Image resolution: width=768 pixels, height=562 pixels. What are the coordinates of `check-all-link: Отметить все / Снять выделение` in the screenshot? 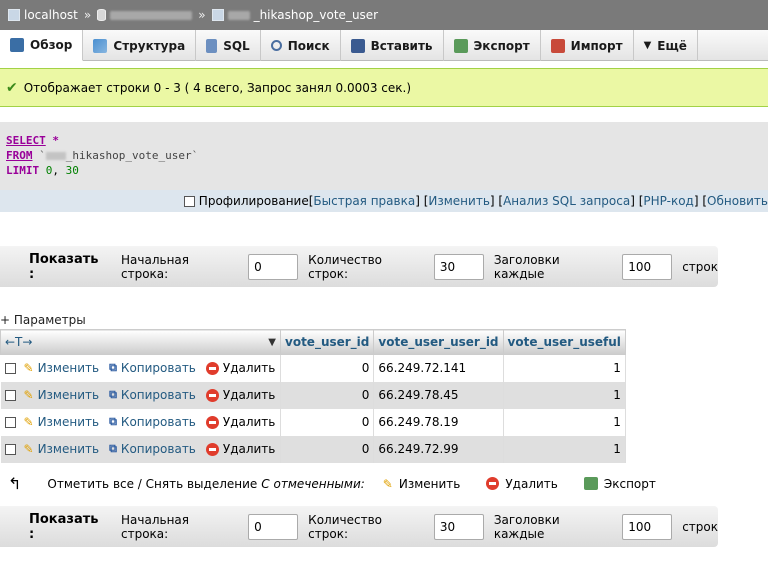 It's located at (152, 484).